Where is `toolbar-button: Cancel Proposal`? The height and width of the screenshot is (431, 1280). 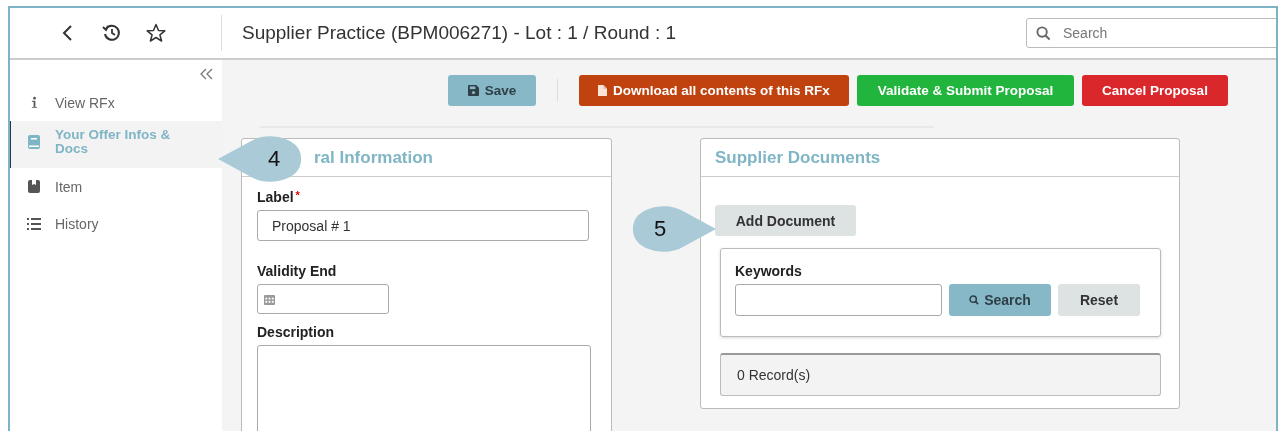
toolbar-button: Cancel Proposal is located at coordinates (1155, 90).